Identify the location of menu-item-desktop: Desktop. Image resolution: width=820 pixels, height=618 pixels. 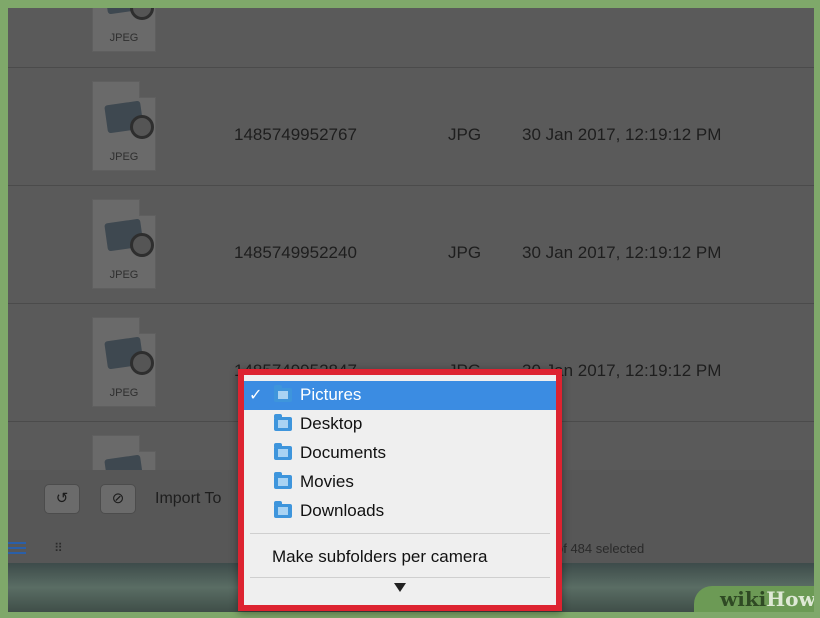
(400, 424).